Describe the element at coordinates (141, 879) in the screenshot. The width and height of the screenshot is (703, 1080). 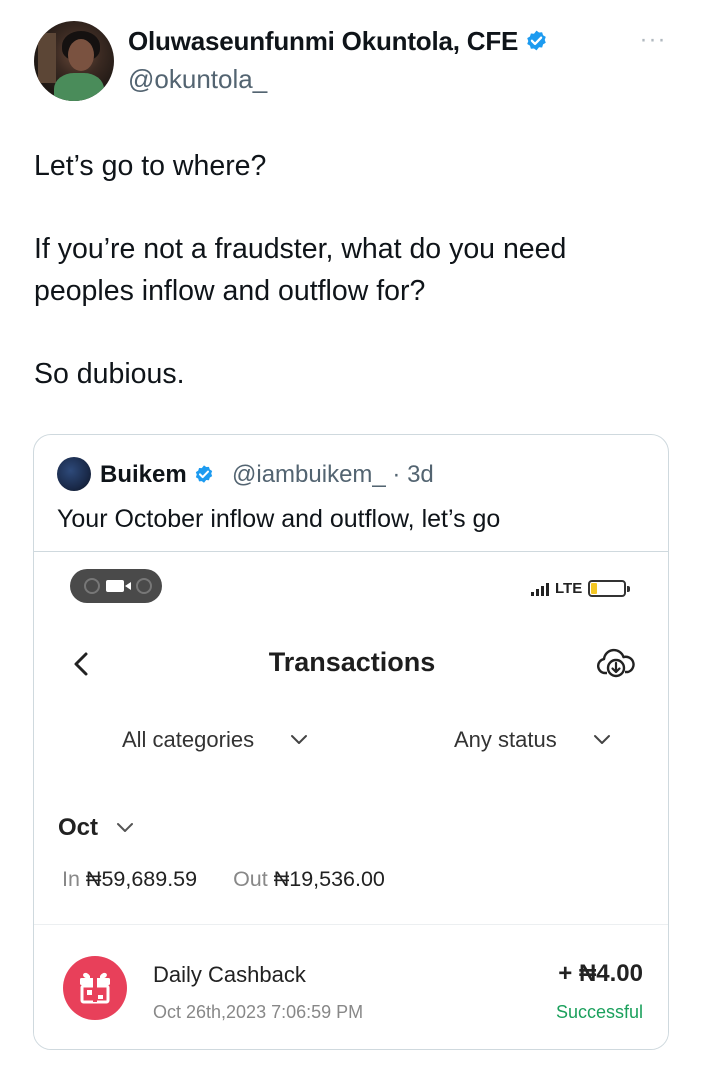
I see `inflow-amount: ₦59,689.59` at that location.